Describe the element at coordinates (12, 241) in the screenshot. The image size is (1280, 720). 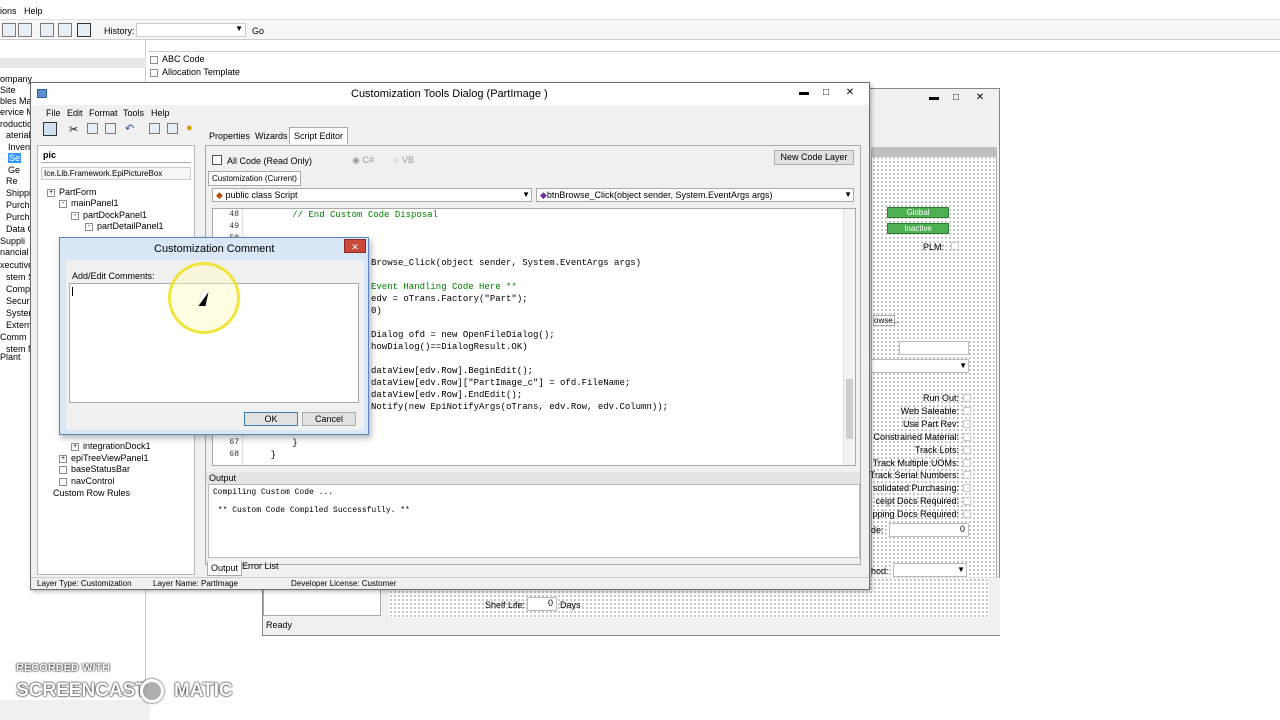
I see `left-nav-item: Suppli` at that location.